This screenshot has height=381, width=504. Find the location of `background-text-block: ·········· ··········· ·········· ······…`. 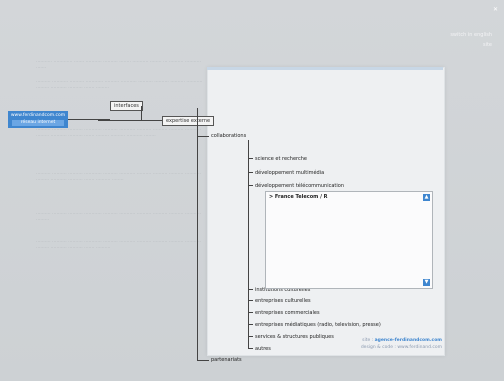

background-text-block: ·········· ··········· ·········· ······… is located at coordinates (119, 85).